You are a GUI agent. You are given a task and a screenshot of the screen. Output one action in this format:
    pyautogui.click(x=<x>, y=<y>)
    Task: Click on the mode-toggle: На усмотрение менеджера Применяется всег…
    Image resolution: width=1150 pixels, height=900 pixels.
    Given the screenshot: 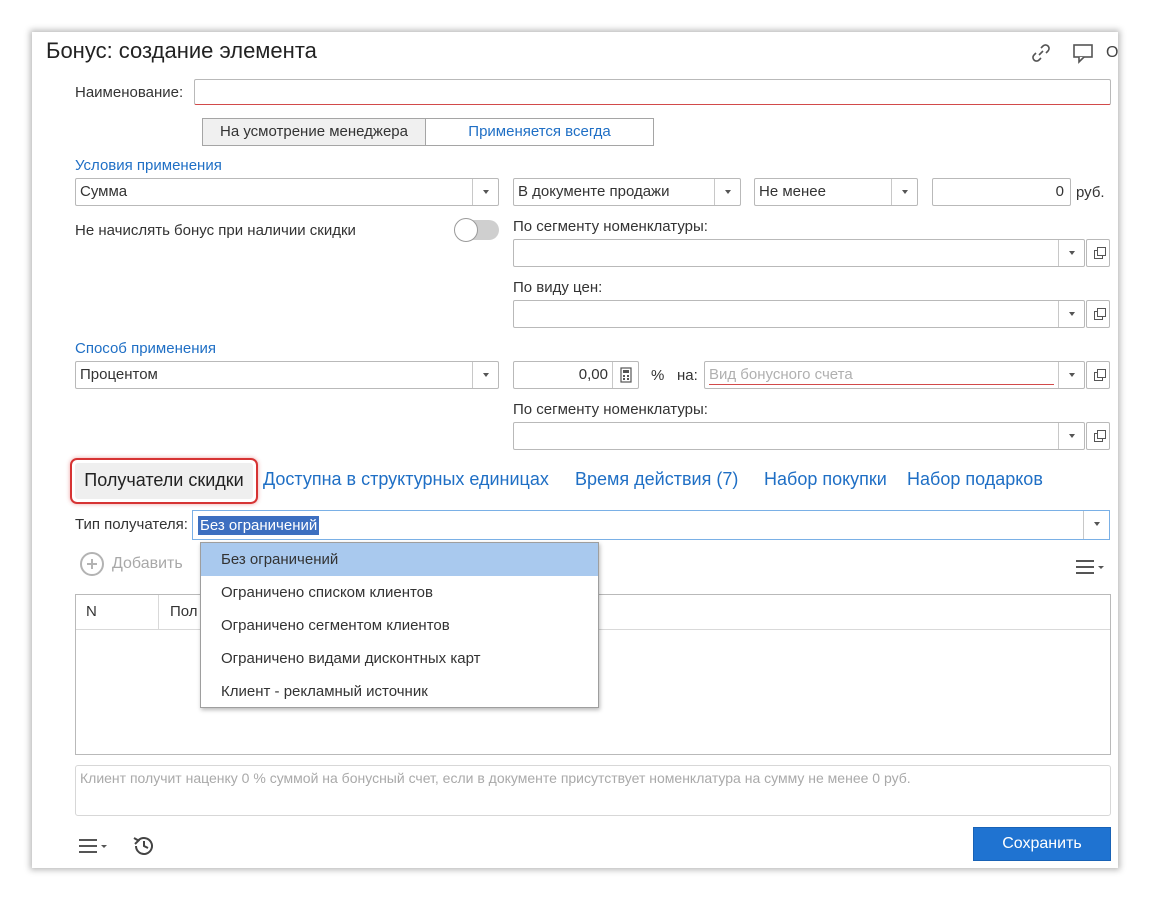 What is the action you would take?
    pyautogui.click(x=428, y=132)
    